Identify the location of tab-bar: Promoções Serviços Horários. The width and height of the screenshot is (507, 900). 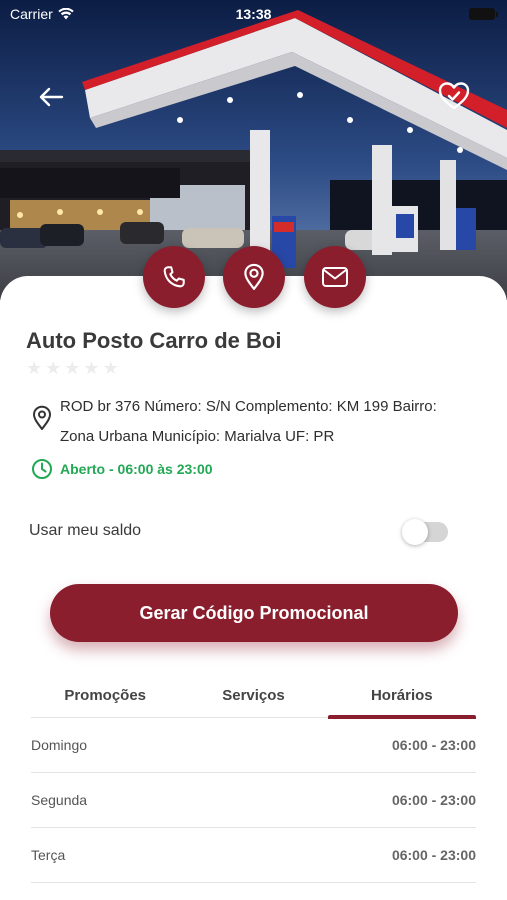
(254, 699).